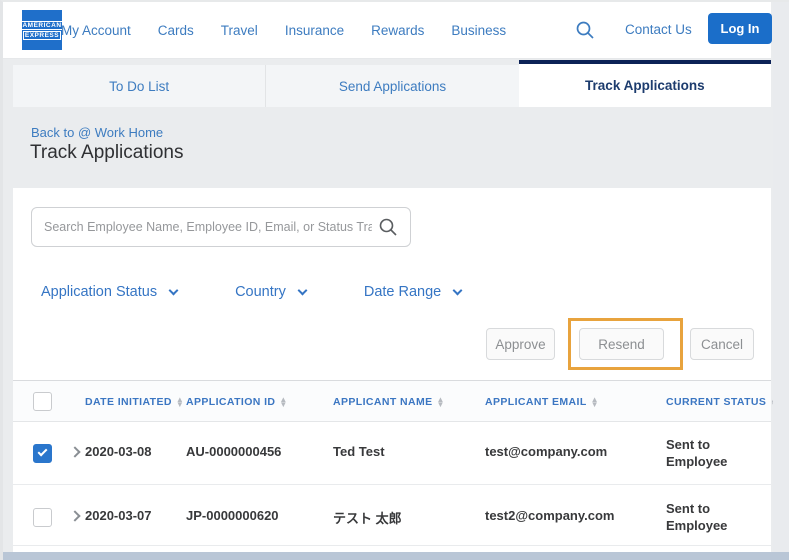 This screenshot has width=789, height=560. I want to click on filter-row: Application Status Country Date Range, so click(252, 292).